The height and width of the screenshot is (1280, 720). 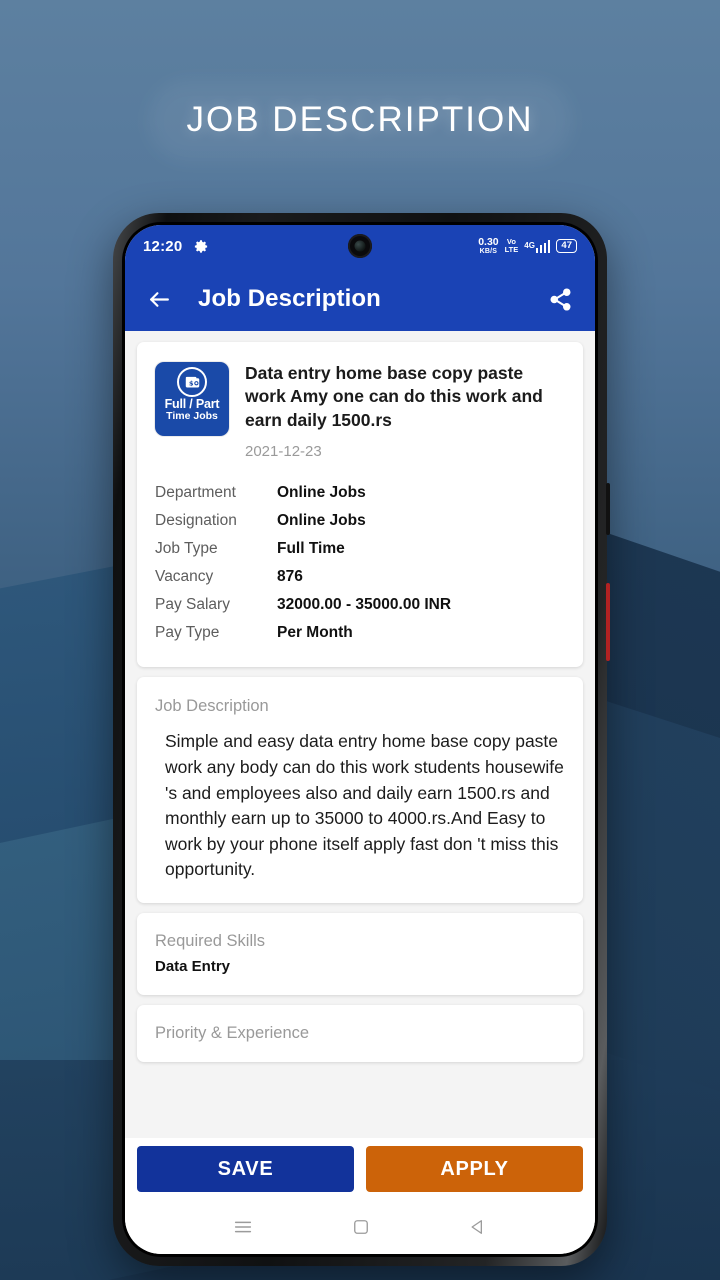 I want to click on save-button: SAVE, so click(x=245, y=1169).